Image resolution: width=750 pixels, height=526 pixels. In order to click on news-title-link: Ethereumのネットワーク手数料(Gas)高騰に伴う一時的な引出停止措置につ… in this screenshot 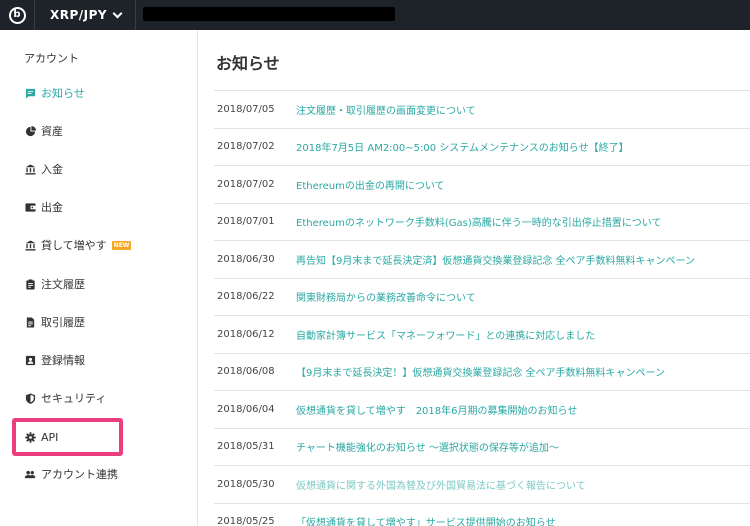, I will do `click(478, 221)`.